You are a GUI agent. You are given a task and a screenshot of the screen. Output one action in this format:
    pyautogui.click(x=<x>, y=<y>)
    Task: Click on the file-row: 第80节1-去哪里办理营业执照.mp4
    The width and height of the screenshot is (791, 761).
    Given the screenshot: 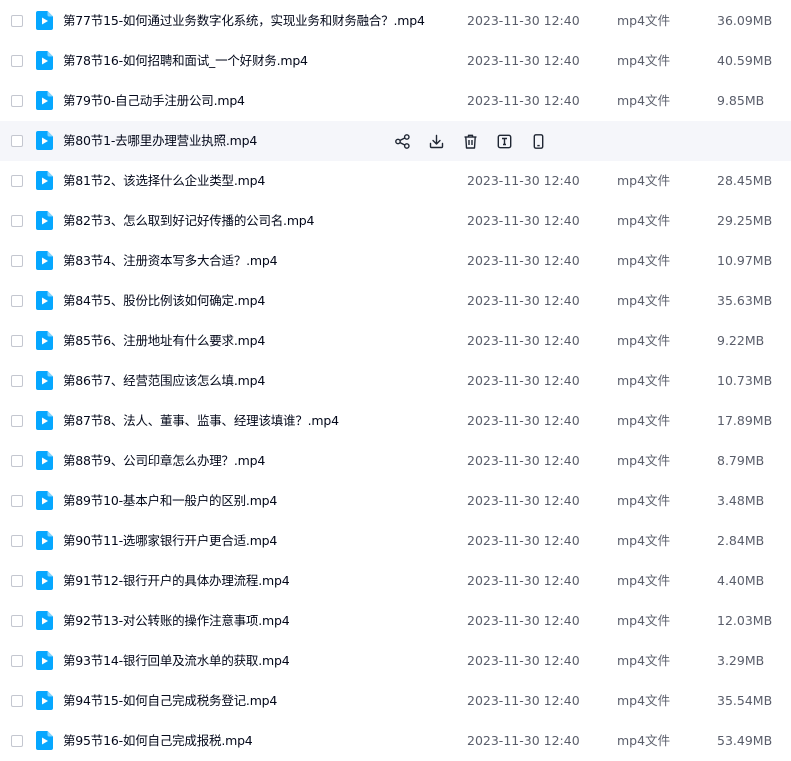 What is the action you would take?
    pyautogui.click(x=395, y=141)
    